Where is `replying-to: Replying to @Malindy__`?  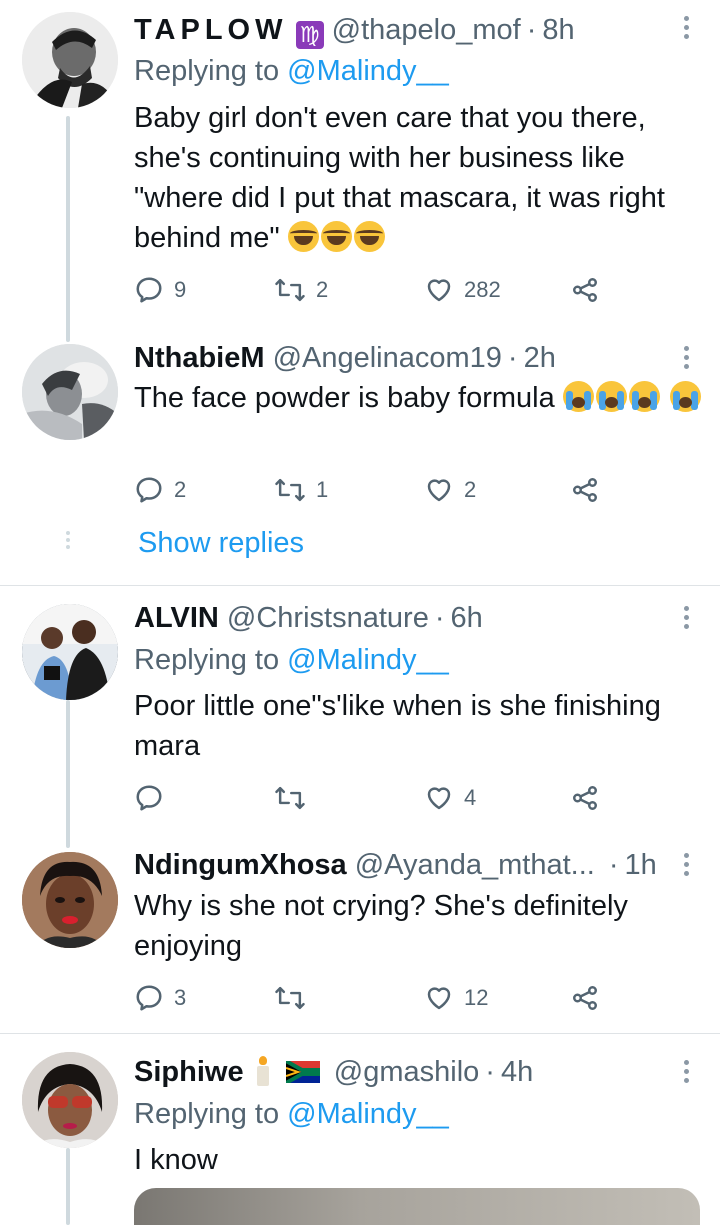 replying-to: Replying to @Malindy__ is located at coordinates (291, 1114).